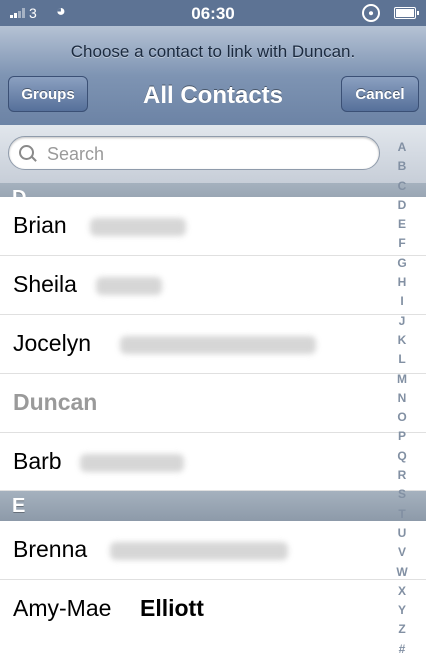 Image resolution: width=426 pixels, height=659 pixels. I want to click on index-letter: N, so click(402, 398).